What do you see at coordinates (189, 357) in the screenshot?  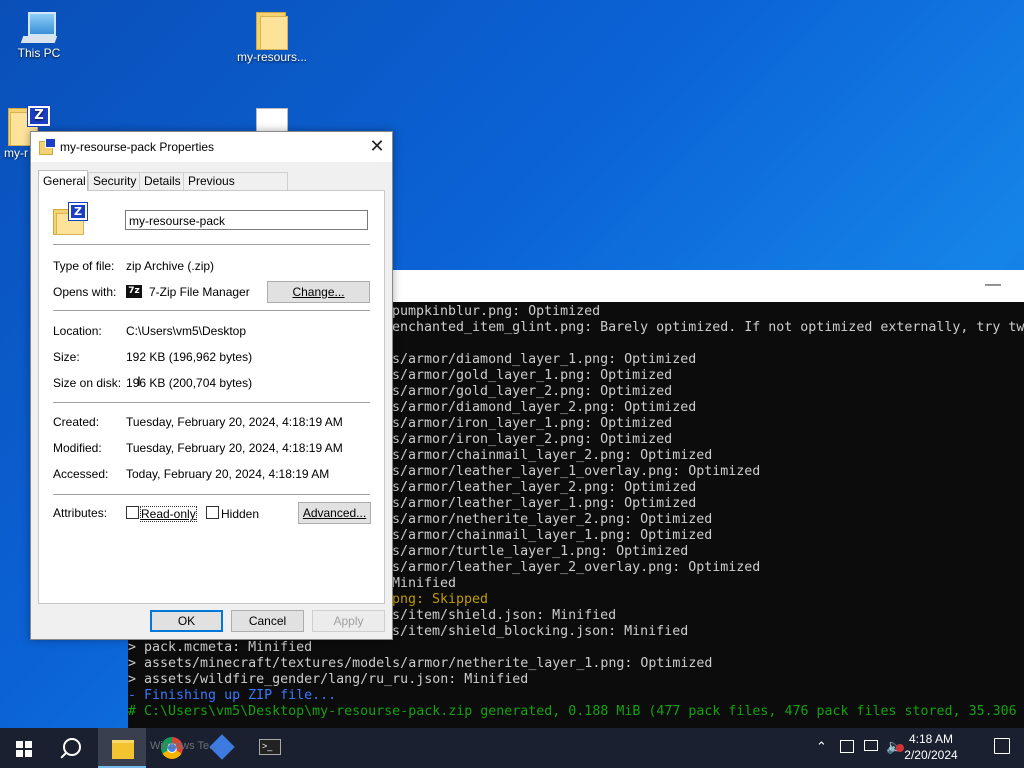 I see `size-value: 192 KB (196,962 bytes)` at bounding box center [189, 357].